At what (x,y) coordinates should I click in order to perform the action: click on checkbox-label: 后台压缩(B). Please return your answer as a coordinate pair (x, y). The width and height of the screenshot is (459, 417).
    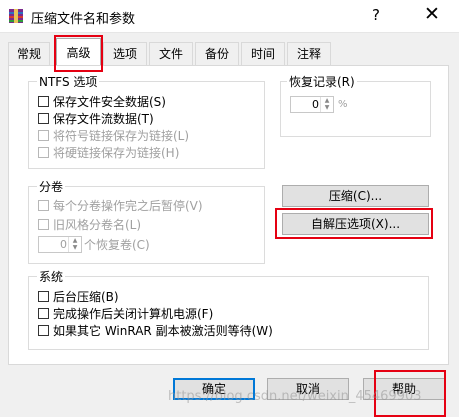
    Looking at the image, I should click on (86, 297).